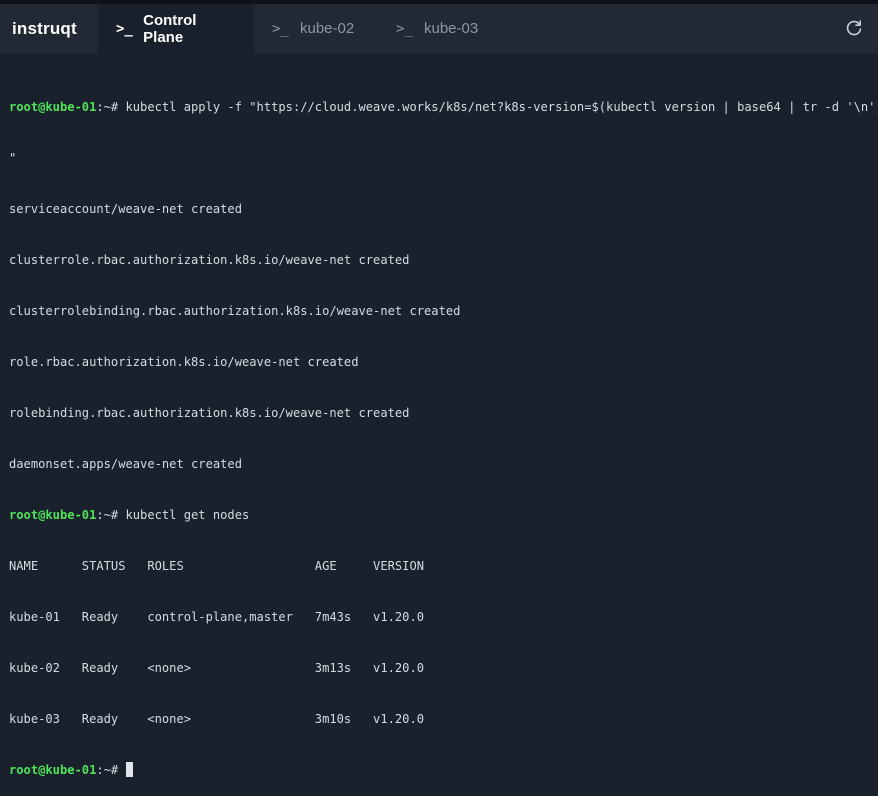 The image size is (878, 796). Describe the element at coordinates (854, 28) in the screenshot. I see `refresh-icon` at that location.